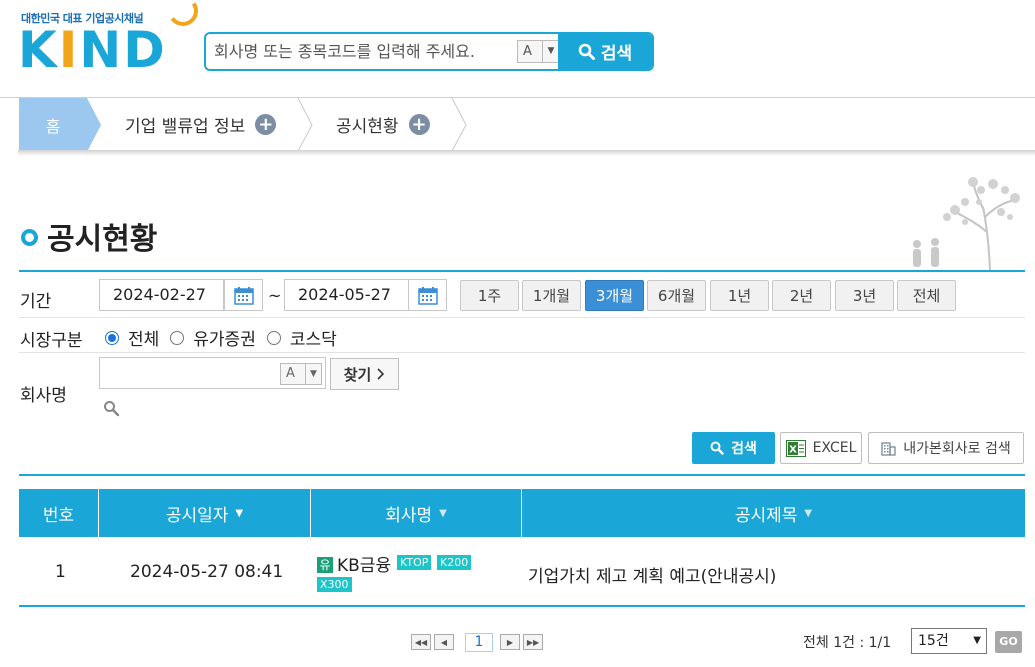 Image resolution: width=1035 pixels, height=667 pixels. I want to click on search-font-select: A ▼, so click(538, 51).